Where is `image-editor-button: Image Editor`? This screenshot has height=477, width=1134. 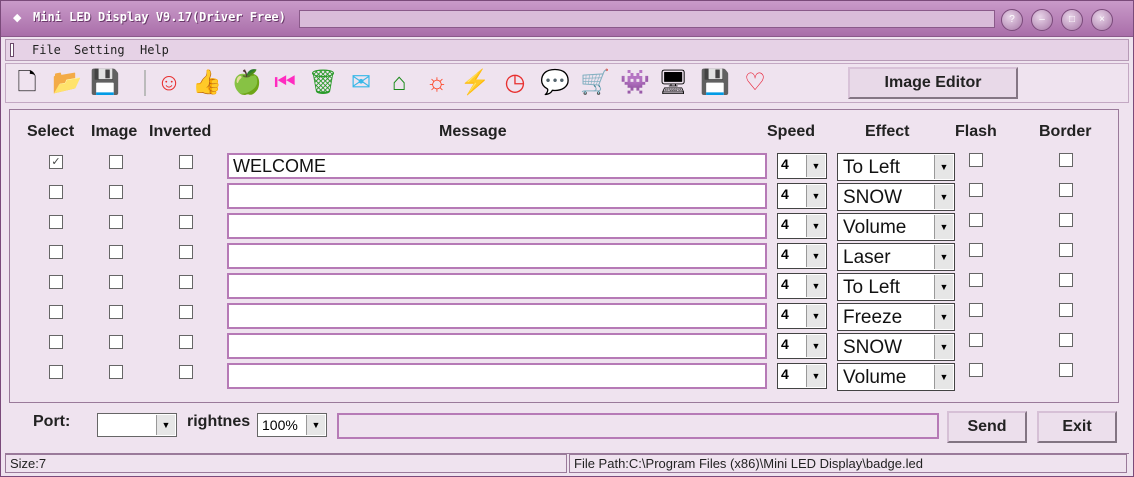
image-editor-button: Image Editor is located at coordinates (933, 83).